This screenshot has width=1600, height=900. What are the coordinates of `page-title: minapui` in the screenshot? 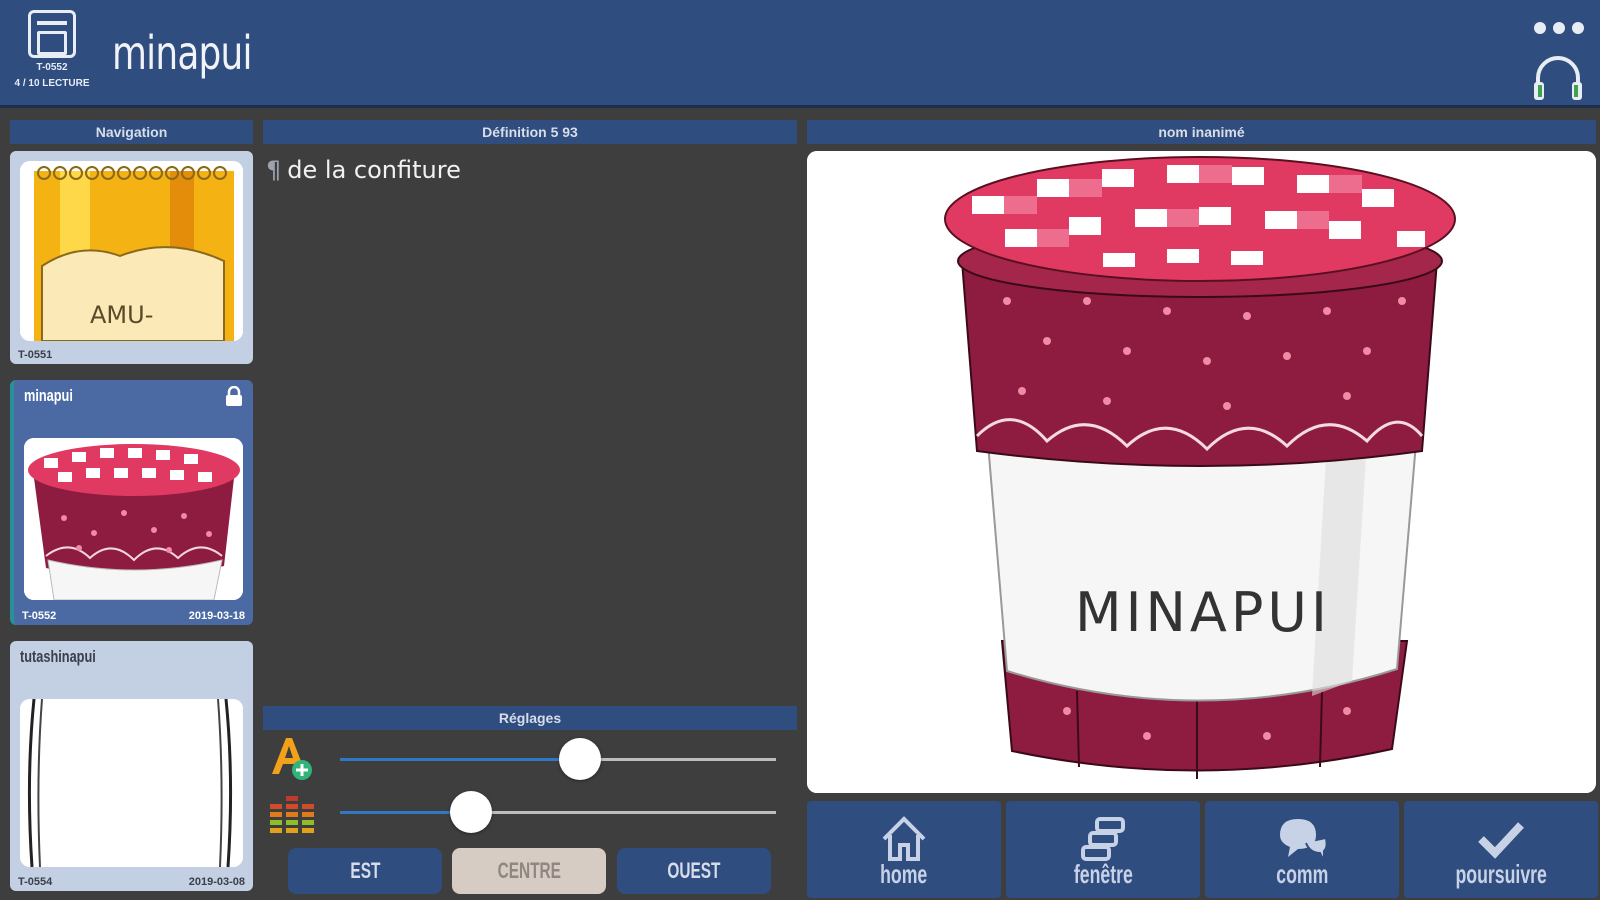 It's located at (182, 53).